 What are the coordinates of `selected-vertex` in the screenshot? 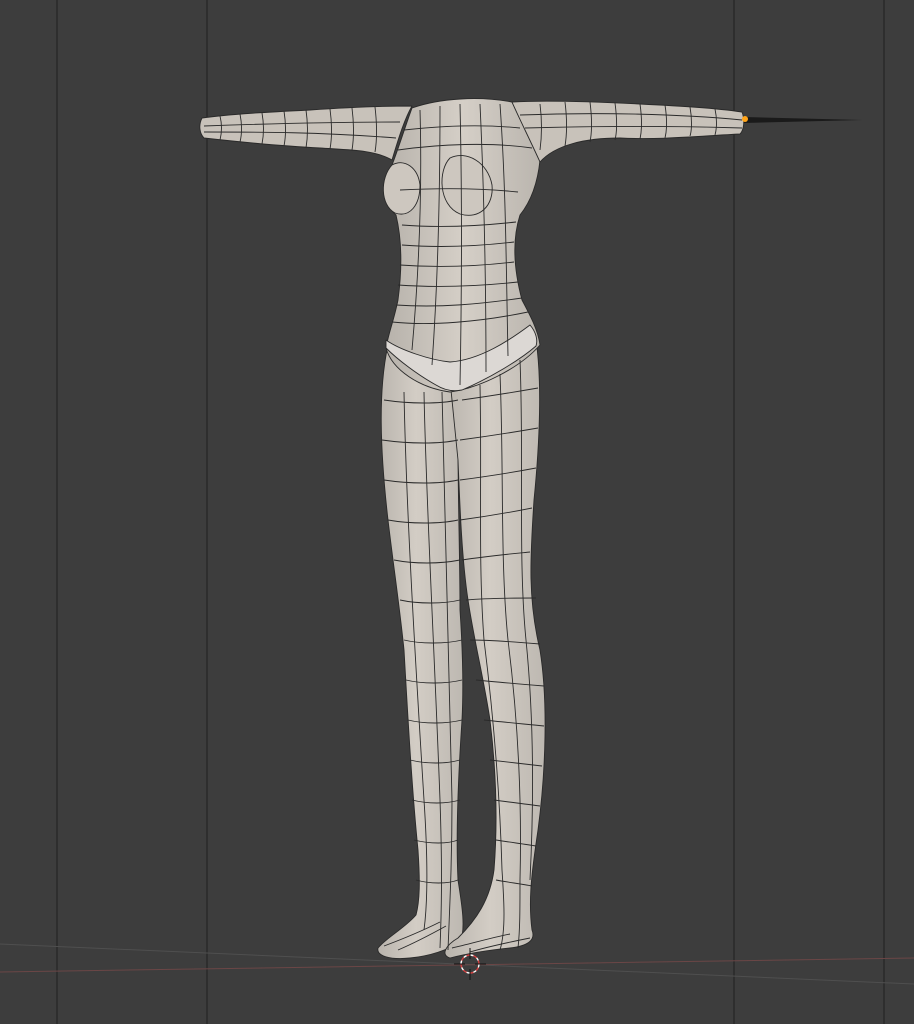 It's located at (745, 119).